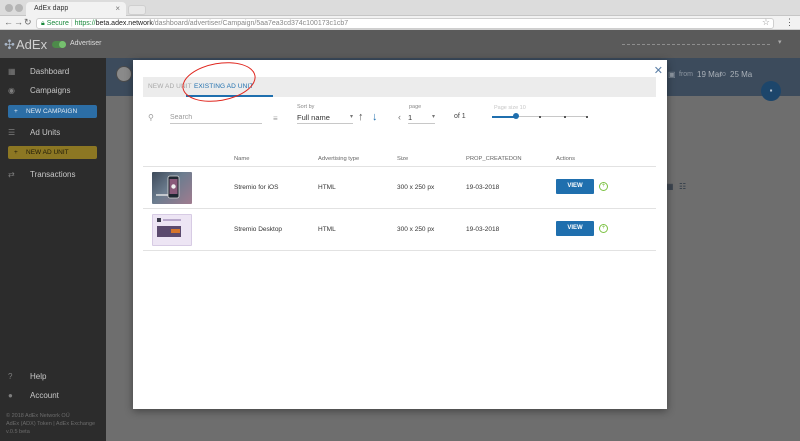  What do you see at coordinates (151, 117) in the screenshot?
I see `search-icon: ⚲` at bounding box center [151, 117].